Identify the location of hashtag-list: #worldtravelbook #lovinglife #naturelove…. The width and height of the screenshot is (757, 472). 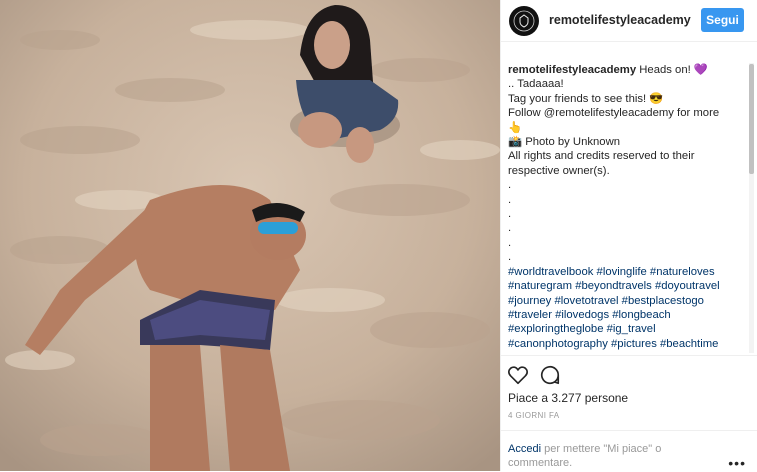
(620, 309).